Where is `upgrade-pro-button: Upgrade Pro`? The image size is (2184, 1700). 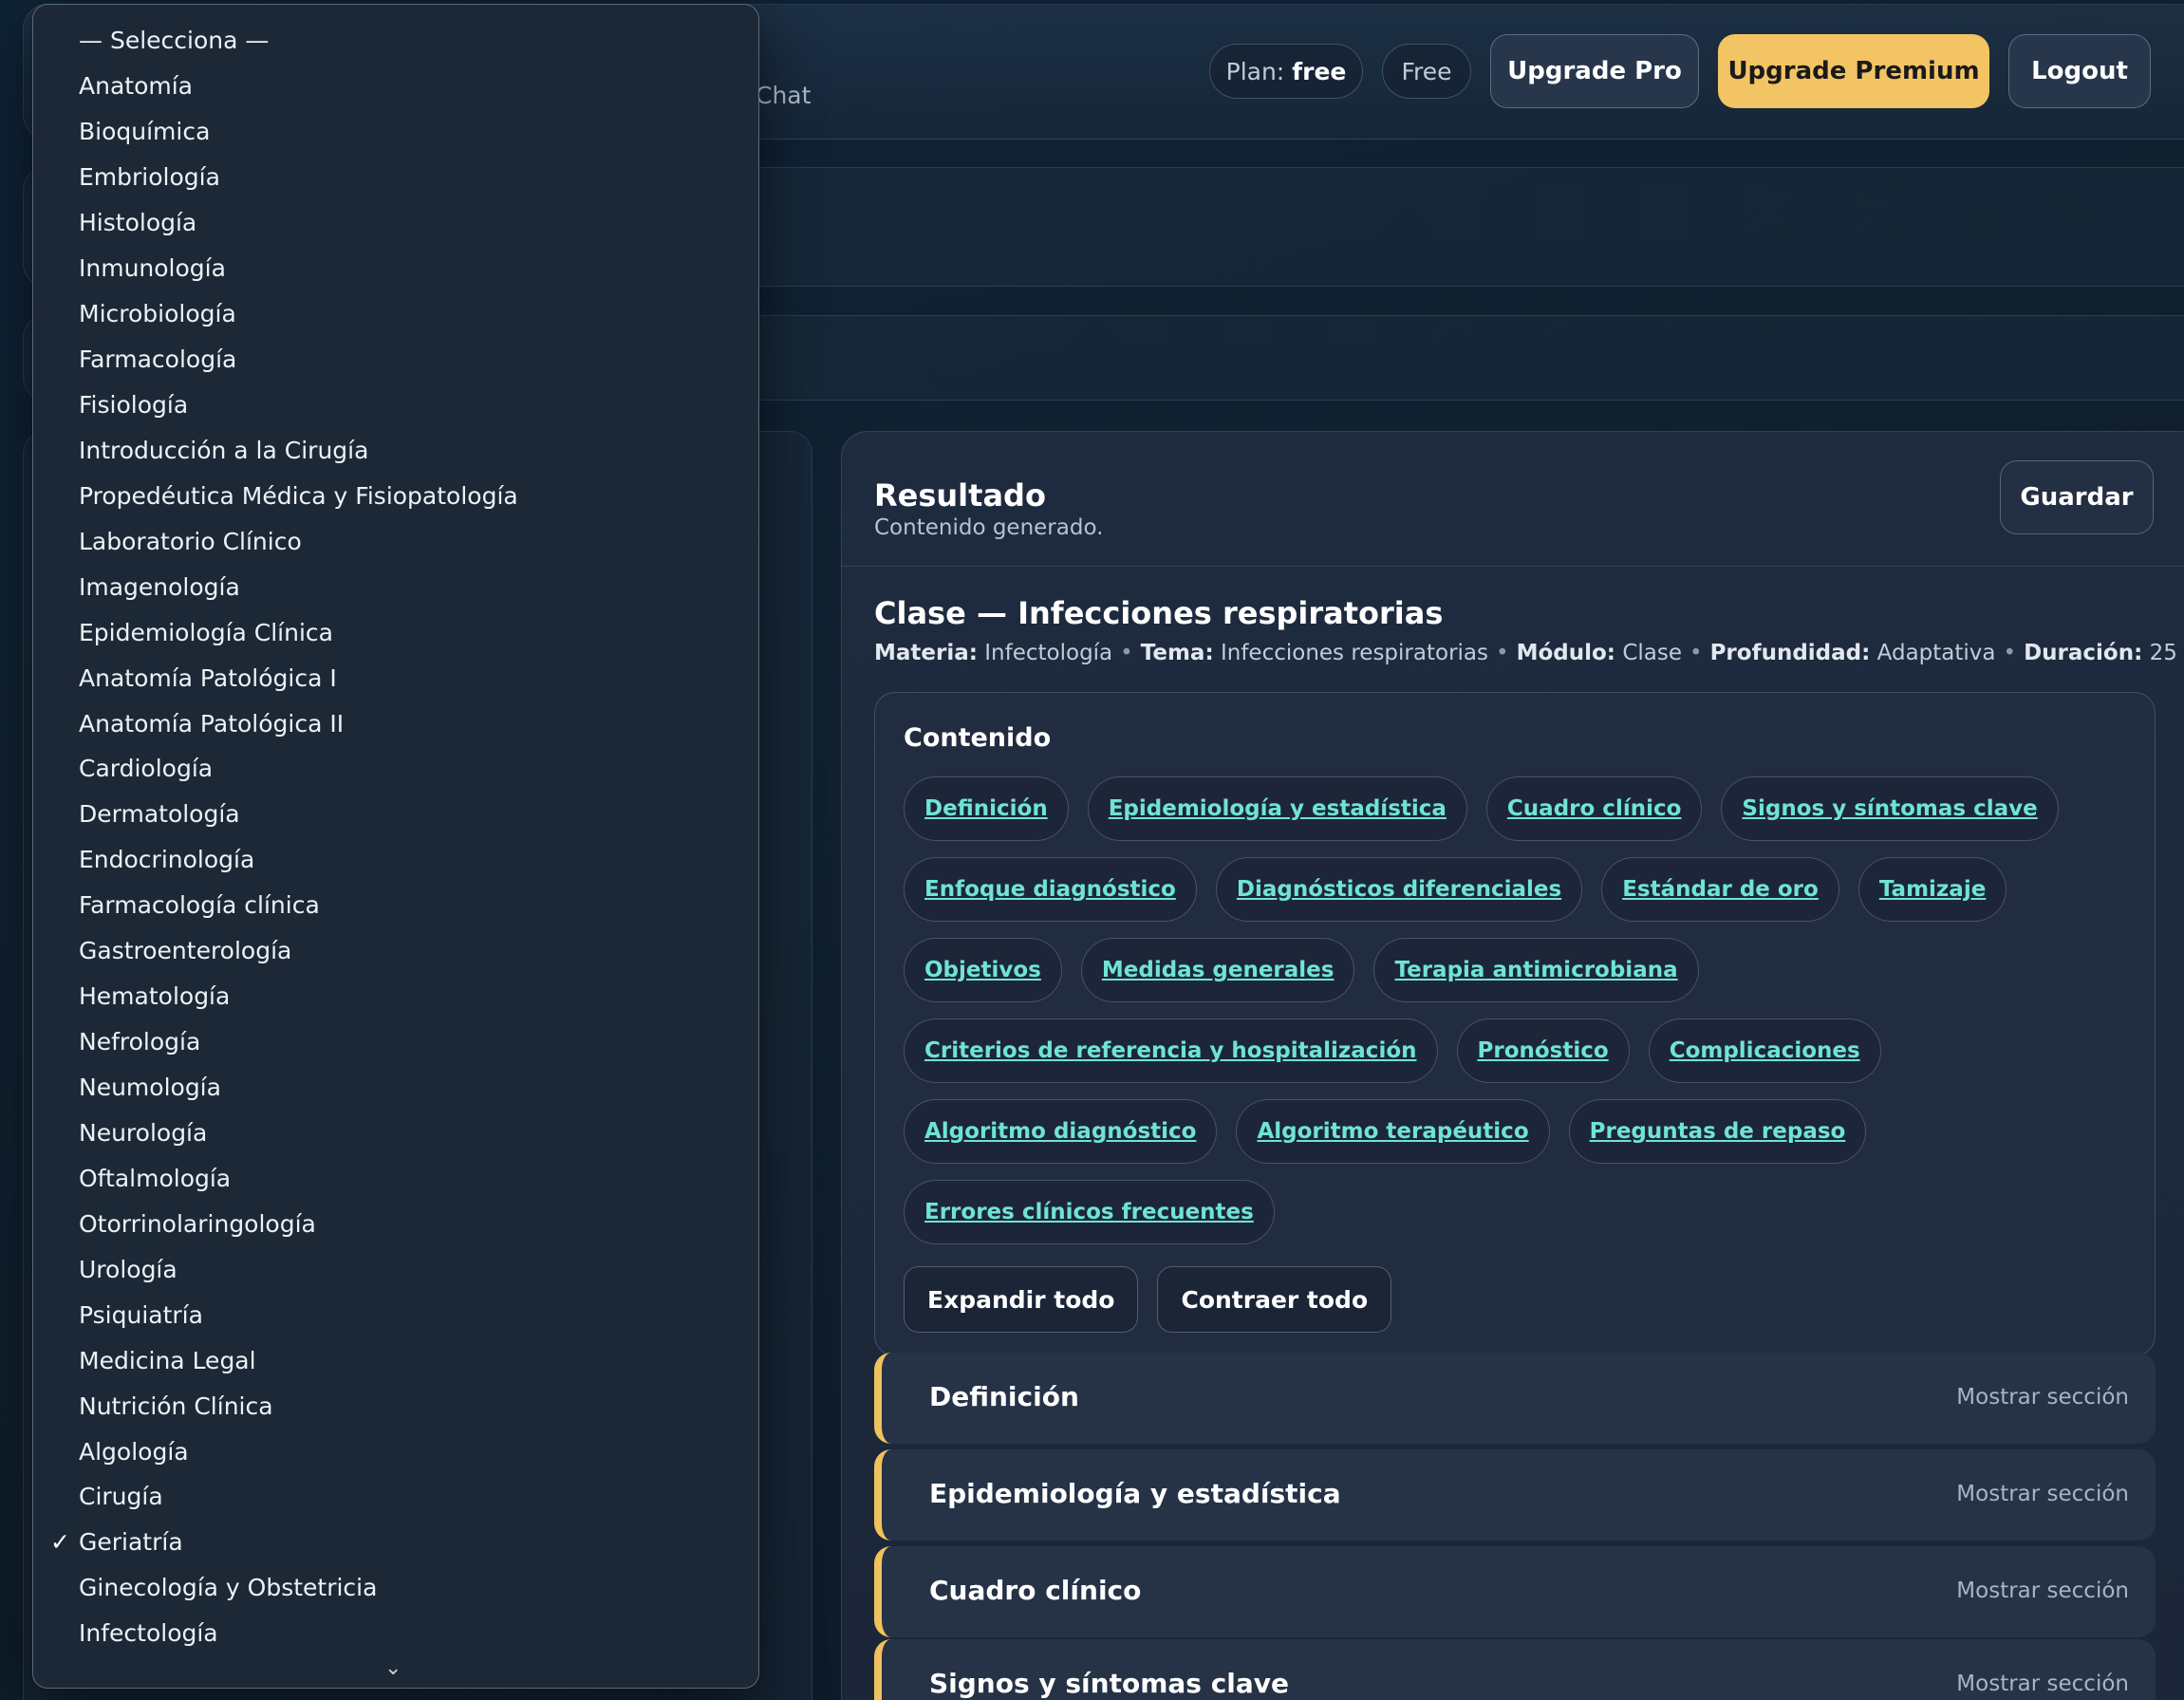 upgrade-pro-button: Upgrade Pro is located at coordinates (1594, 71).